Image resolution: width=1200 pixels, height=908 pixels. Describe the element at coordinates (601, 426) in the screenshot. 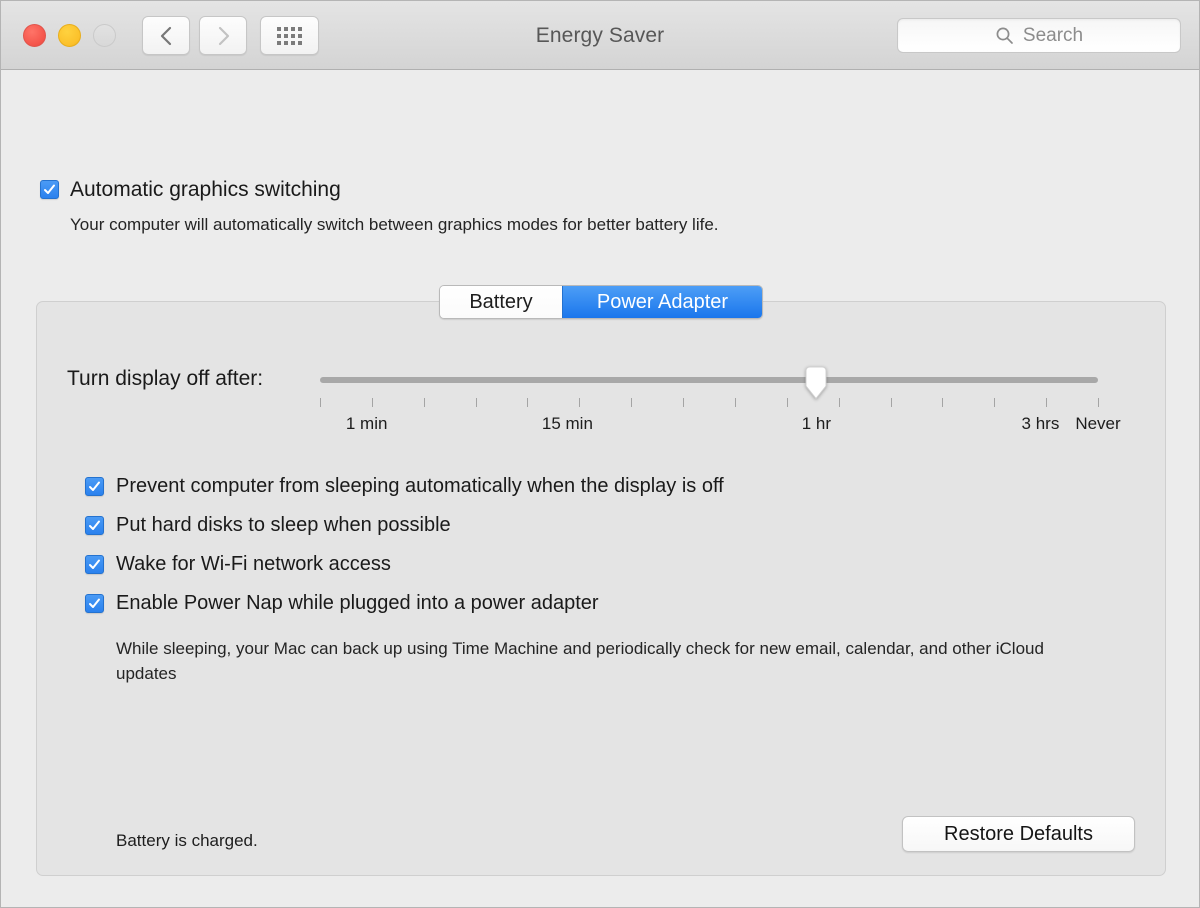

I see `slider-tick-labels: 1 min 15 min 1 hr 3 hrs Never` at that location.